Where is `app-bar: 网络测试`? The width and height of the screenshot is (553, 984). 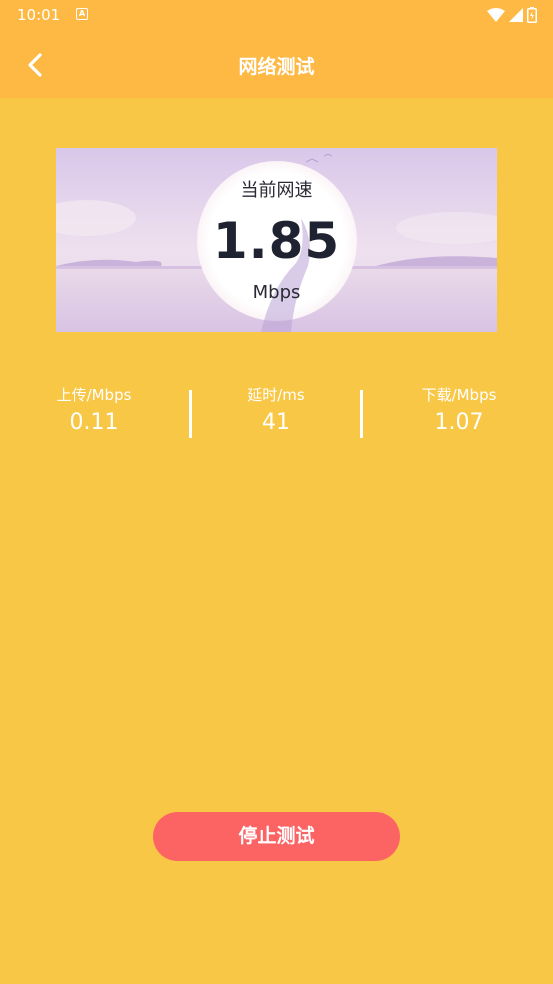 app-bar: 网络测试 is located at coordinates (276, 65).